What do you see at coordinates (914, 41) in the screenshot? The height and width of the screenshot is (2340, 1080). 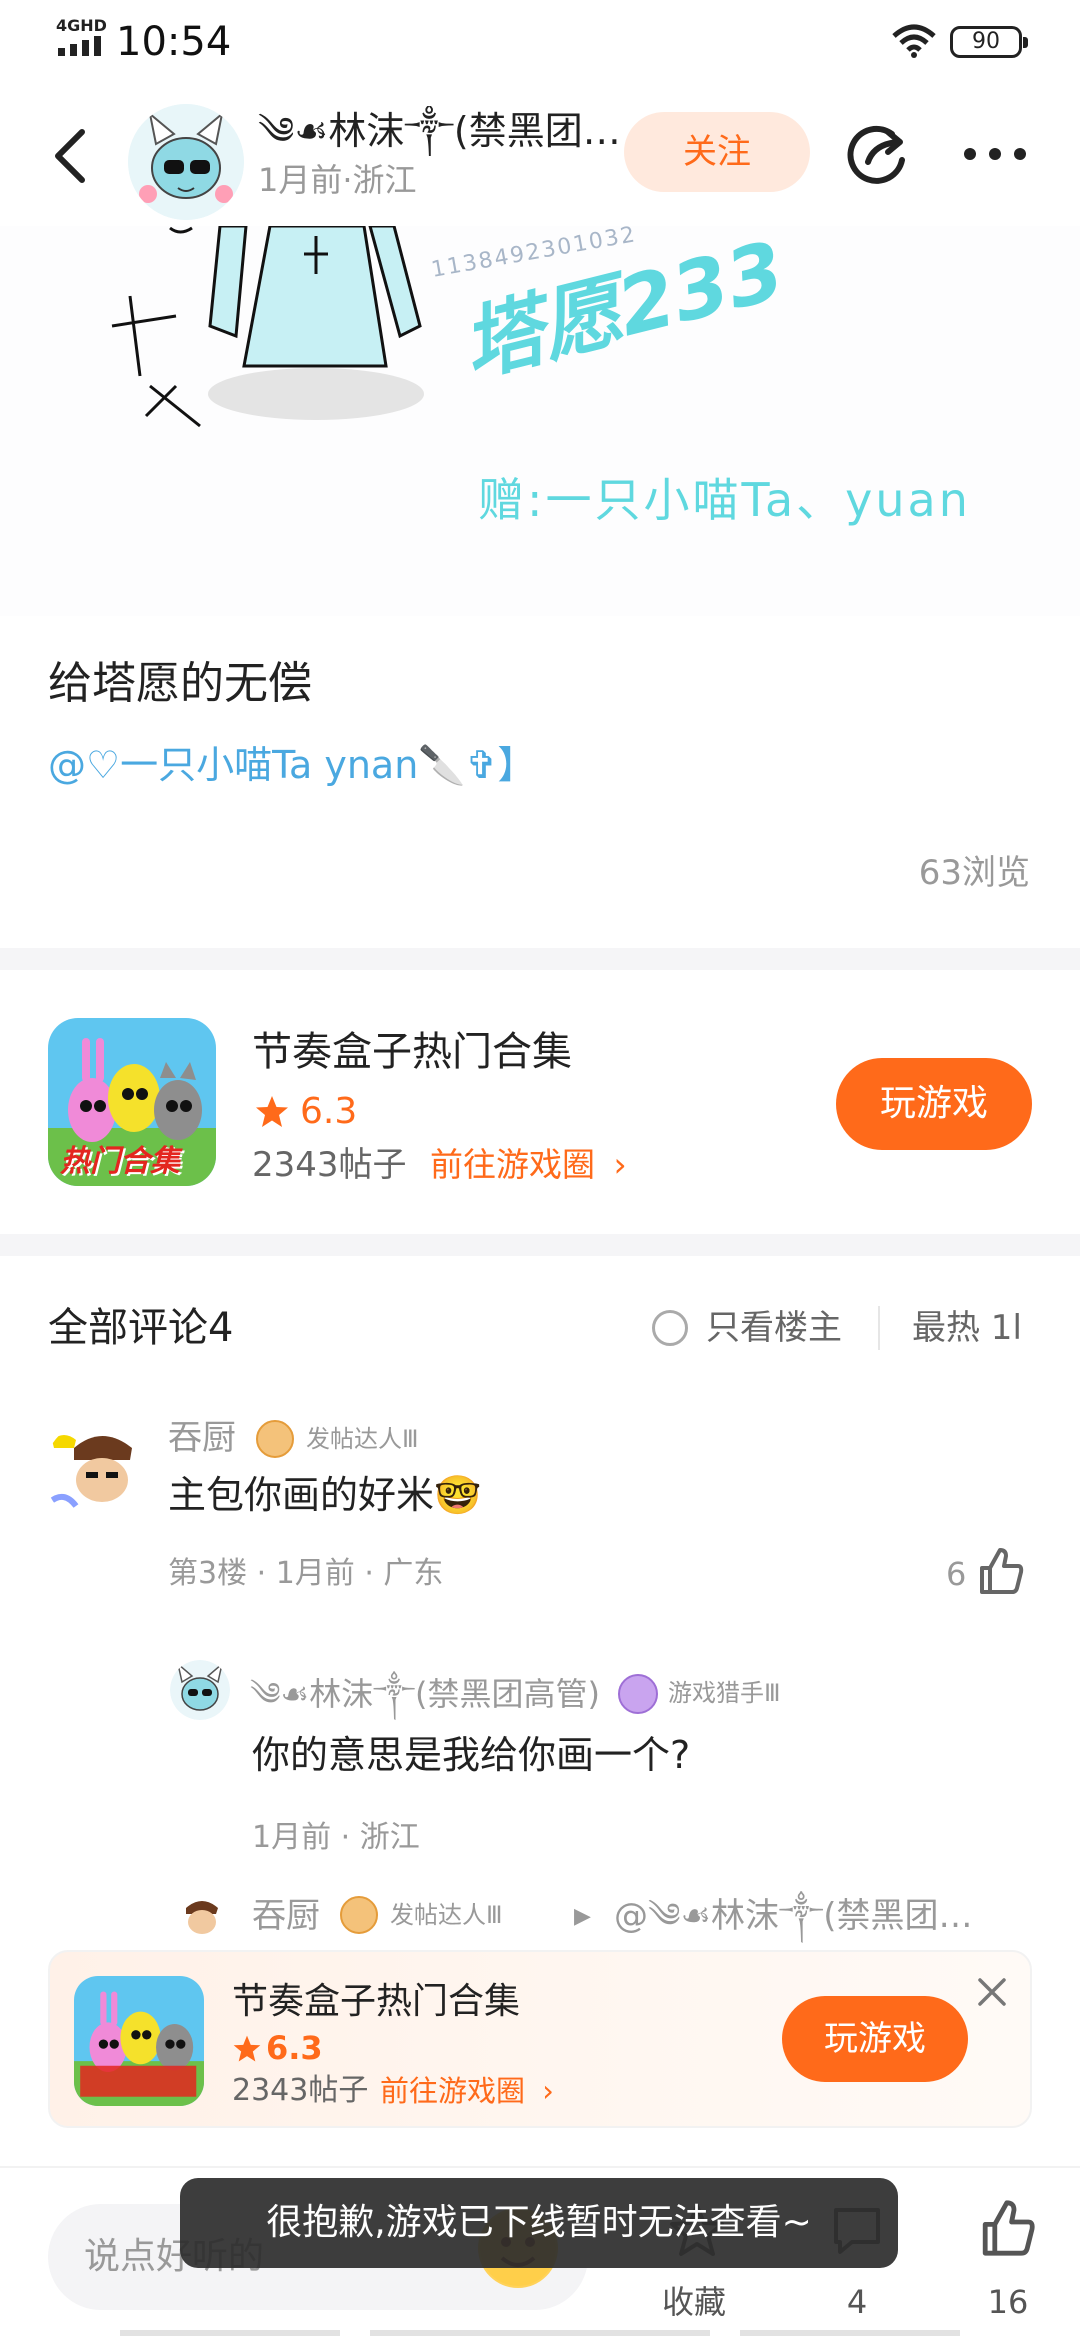 I see `wifi-icon` at bounding box center [914, 41].